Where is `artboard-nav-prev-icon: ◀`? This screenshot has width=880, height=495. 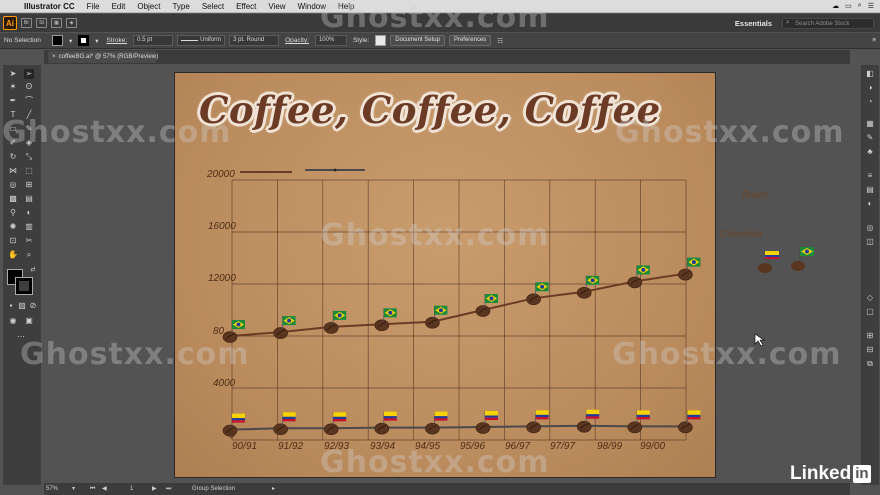
artboard-nav-prev-icon: ◀ is located at coordinates (104, 489).